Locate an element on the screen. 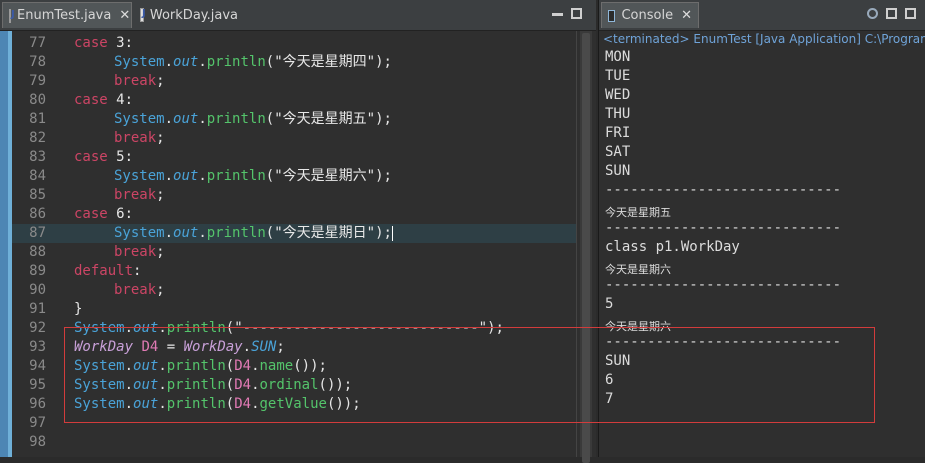  editor-window-controls is located at coordinates (567, 13).